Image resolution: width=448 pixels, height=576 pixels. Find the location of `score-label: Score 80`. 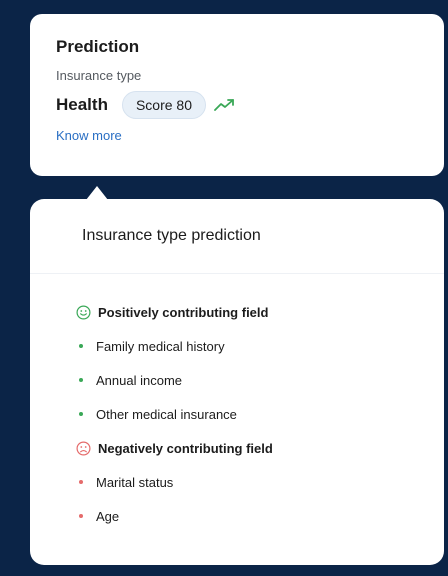

score-label: Score 80 is located at coordinates (164, 105).